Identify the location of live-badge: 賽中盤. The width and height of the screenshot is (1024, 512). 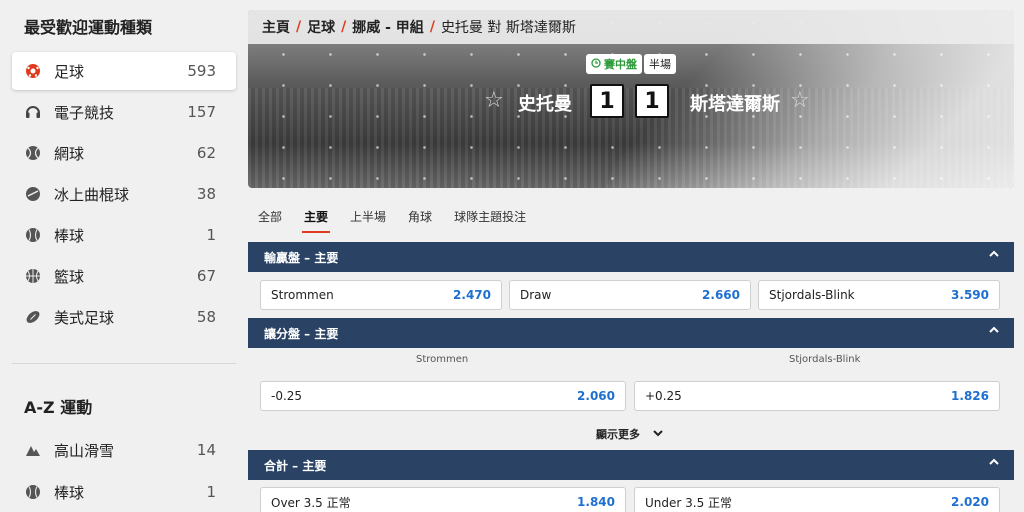
(614, 64).